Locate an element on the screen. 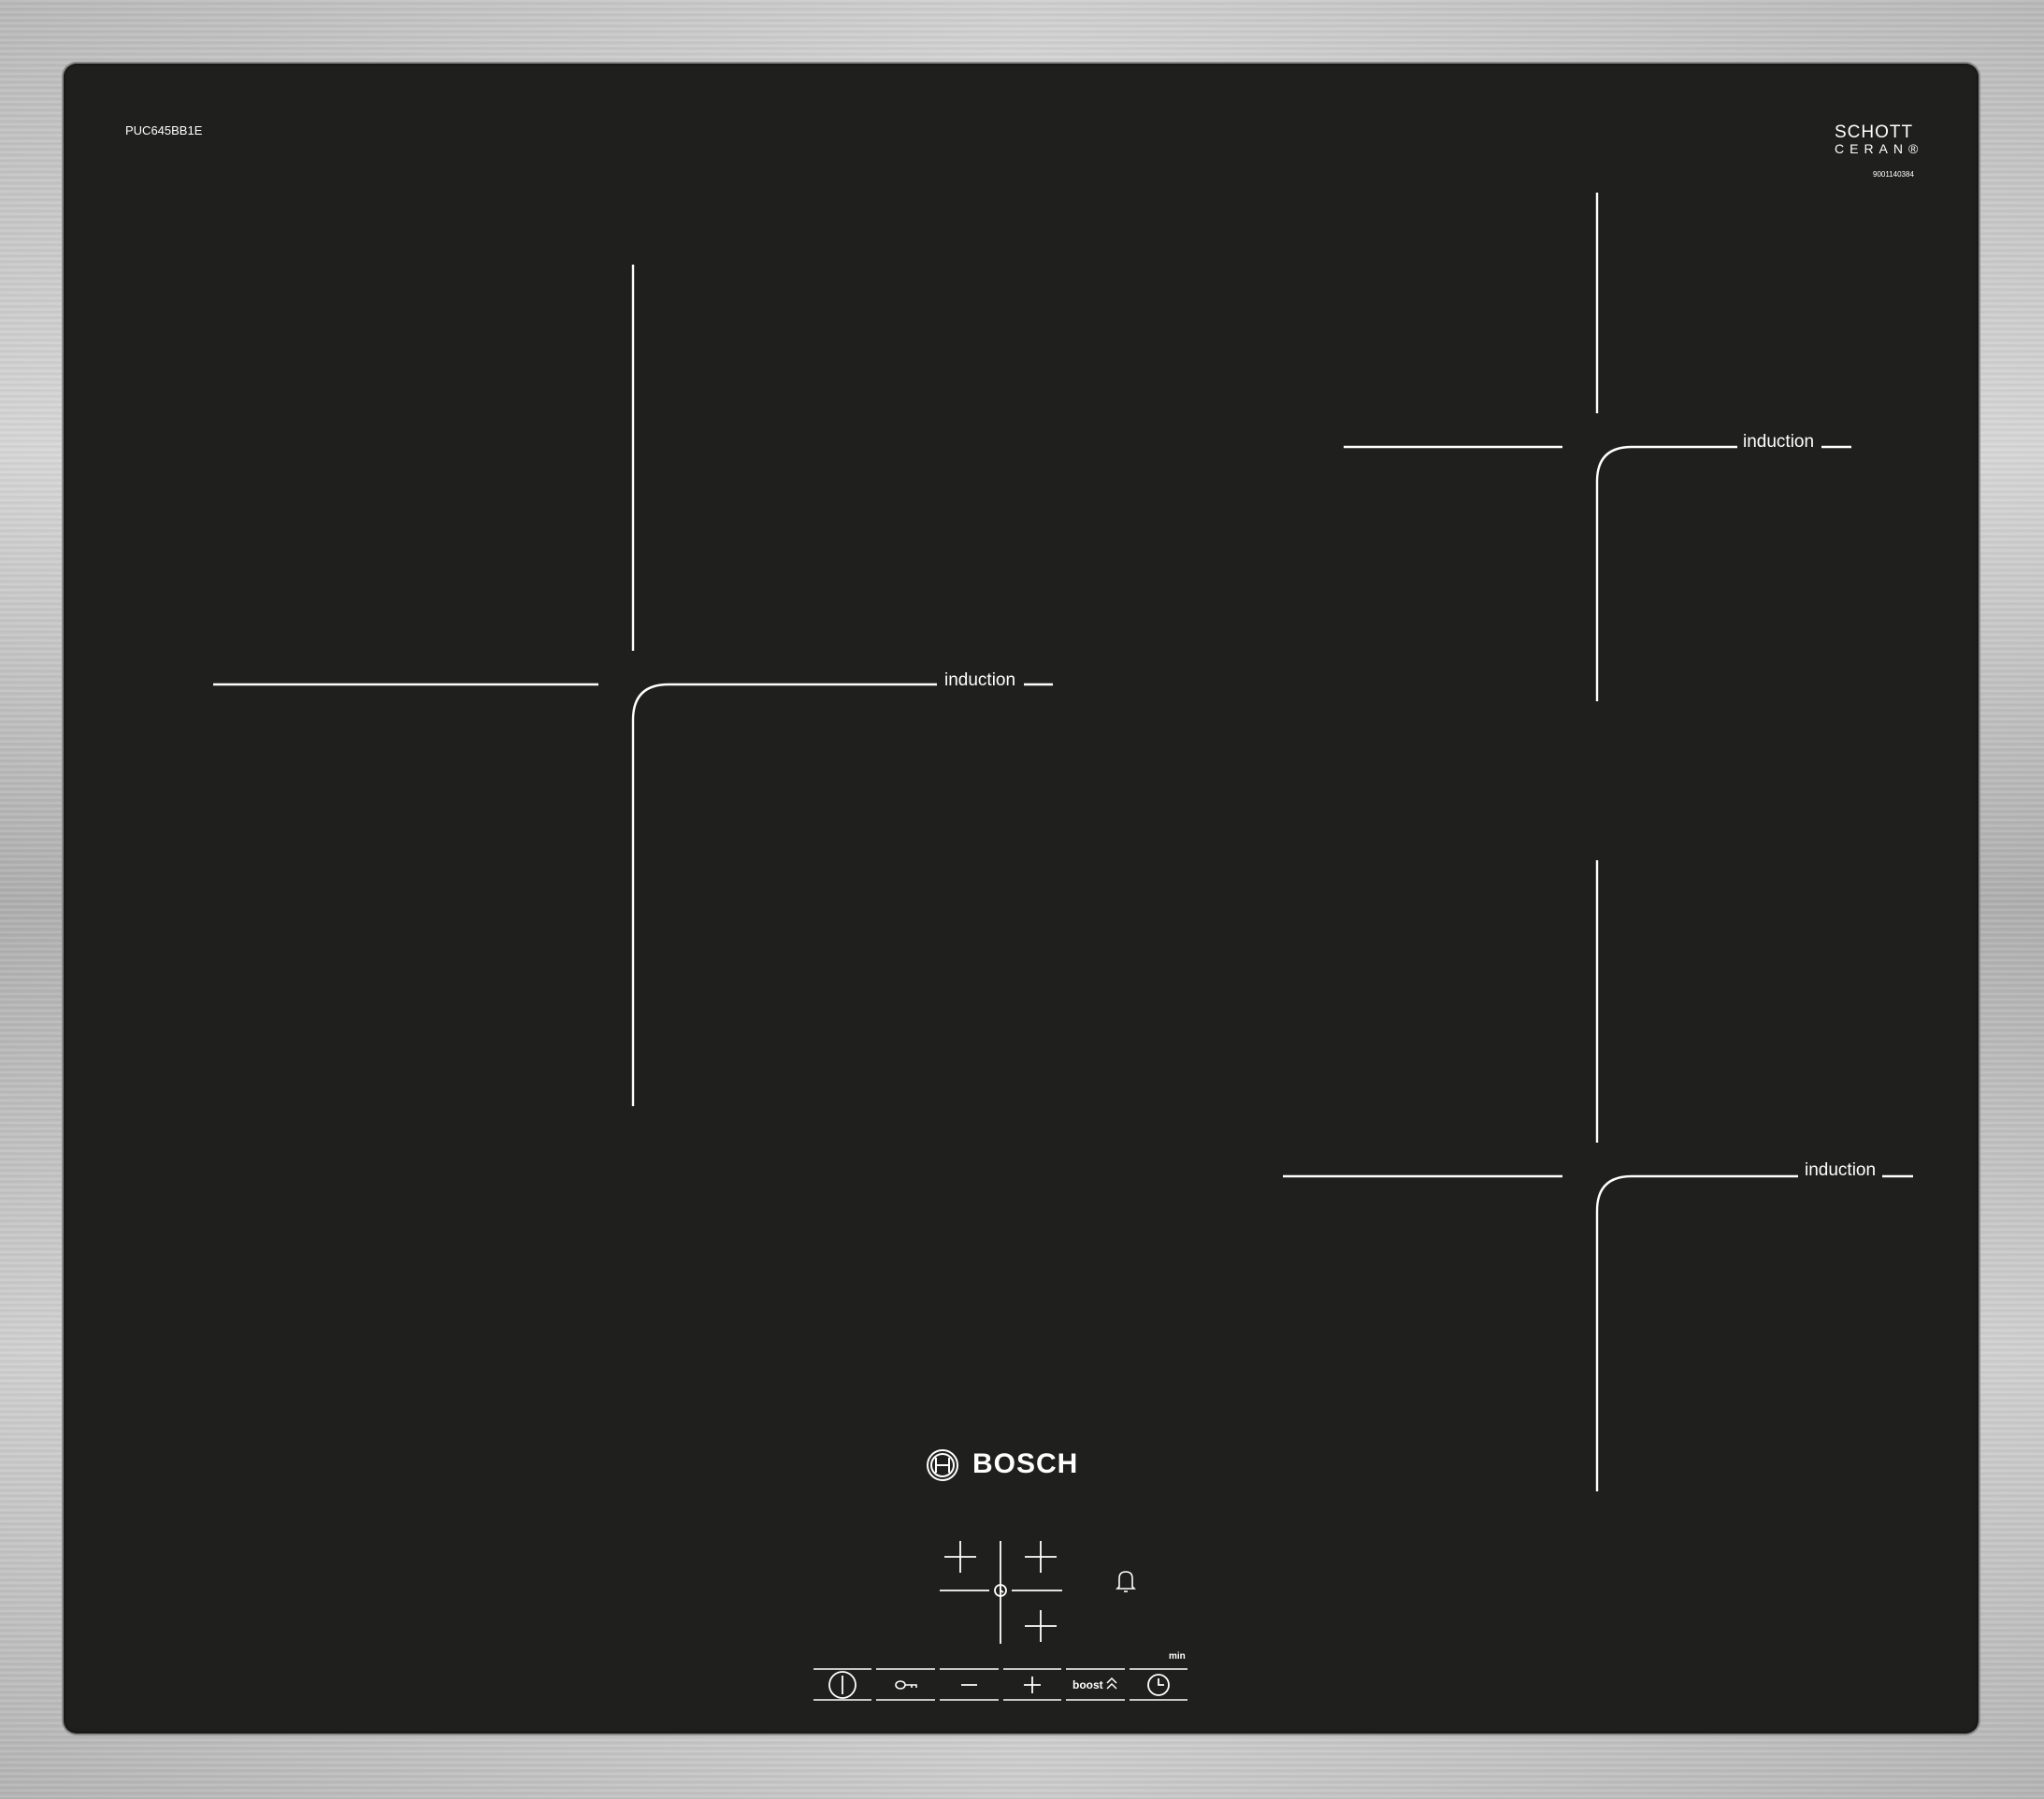 This screenshot has width=2044, height=1799. timer-button is located at coordinates (1159, 1684).